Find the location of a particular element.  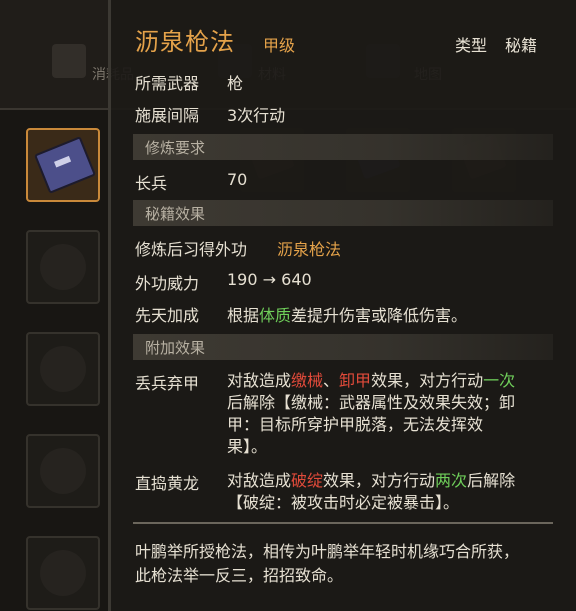

requirement-label: 长兵 is located at coordinates (151, 183).